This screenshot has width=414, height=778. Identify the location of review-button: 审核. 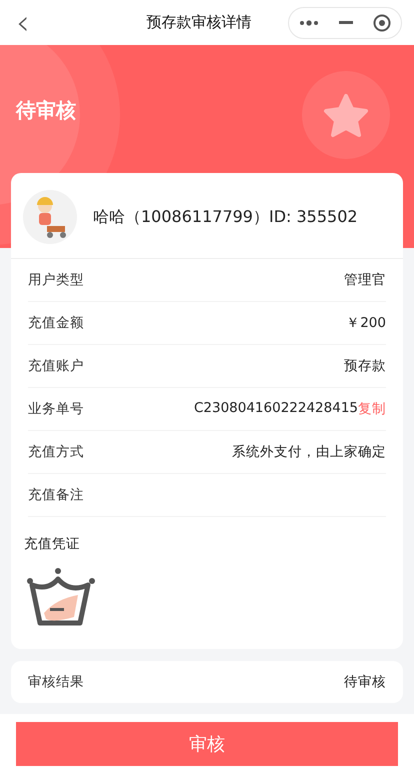
(207, 744).